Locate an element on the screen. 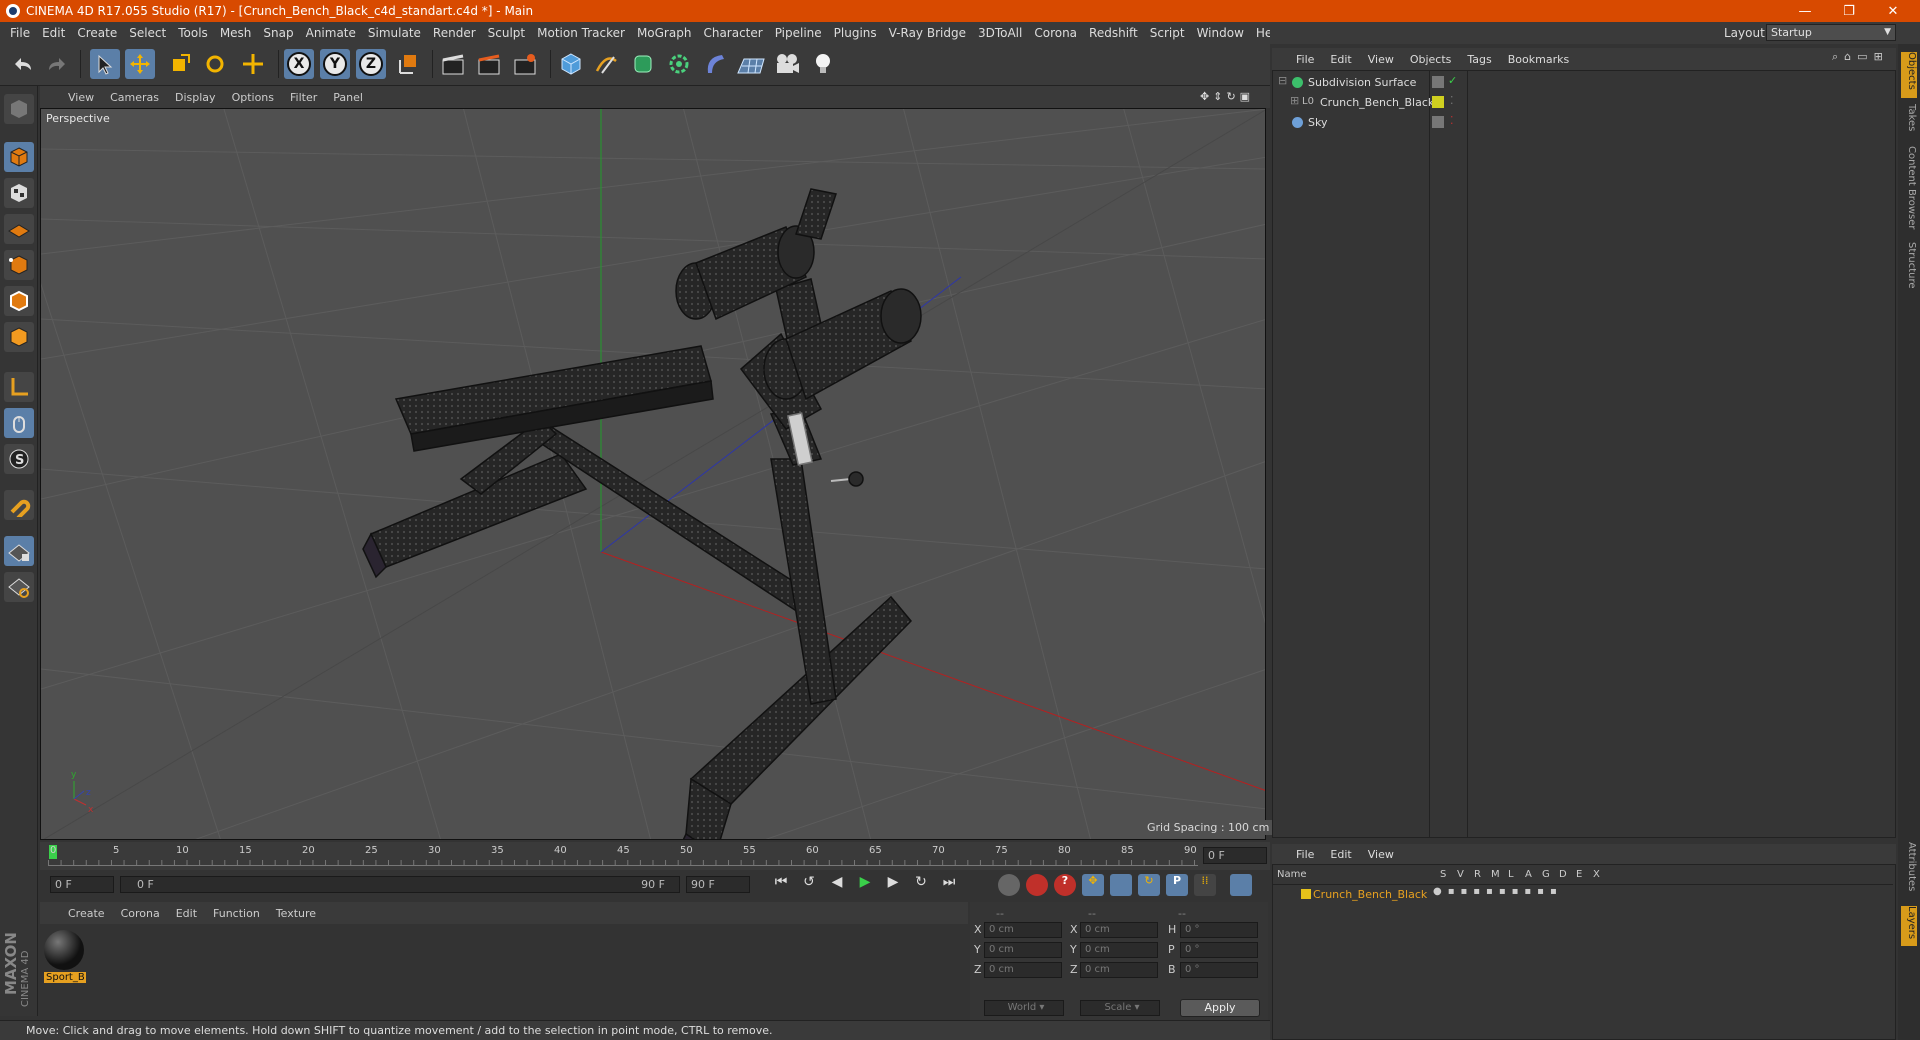 The width and height of the screenshot is (1920, 1040). light-button is located at coordinates (823, 64).